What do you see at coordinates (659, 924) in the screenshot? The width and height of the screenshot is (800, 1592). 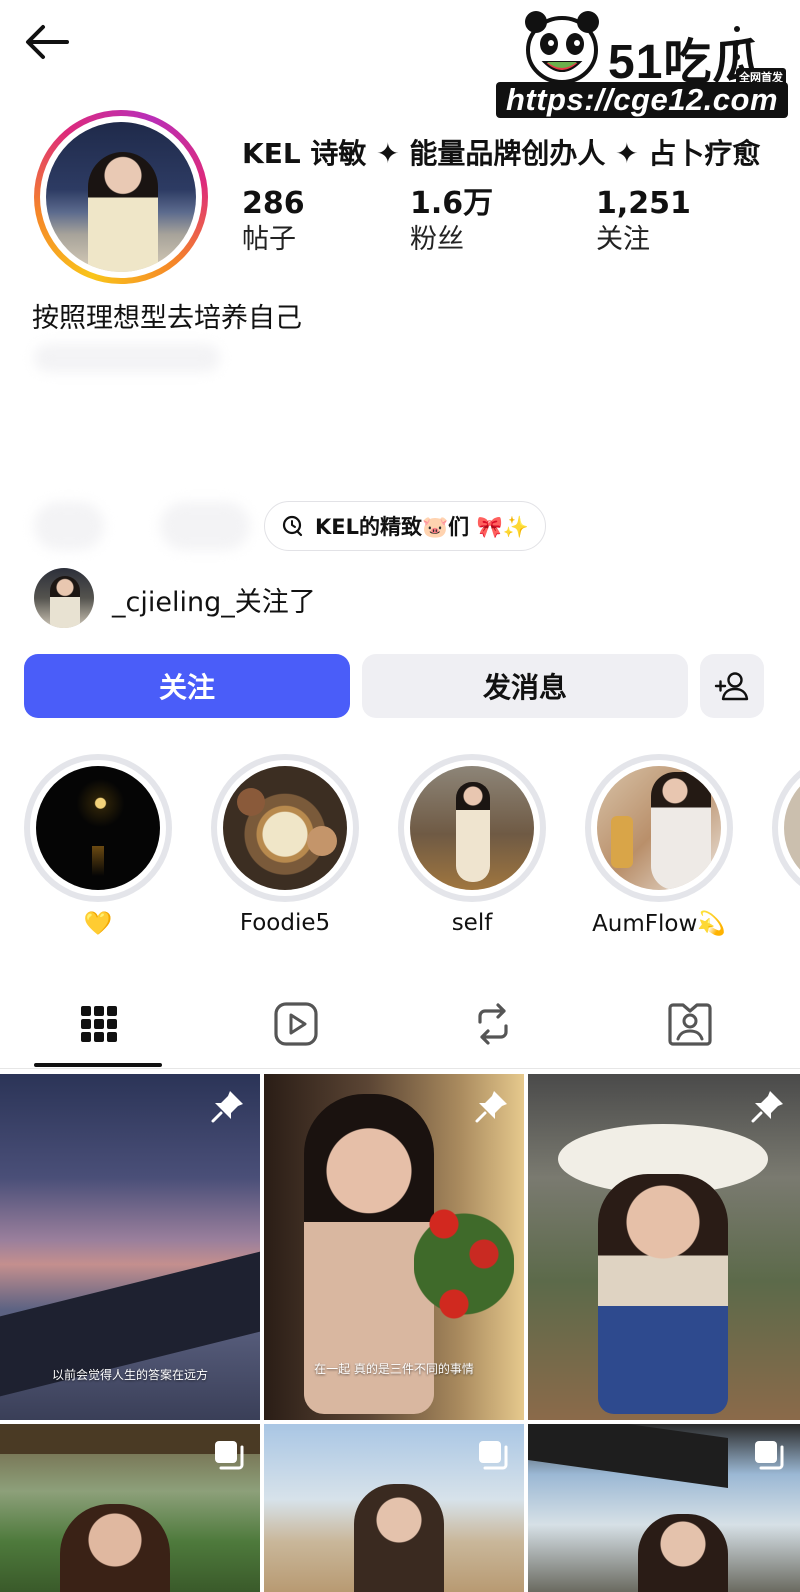 I see `highlight-label: AumFlow💫` at bounding box center [659, 924].